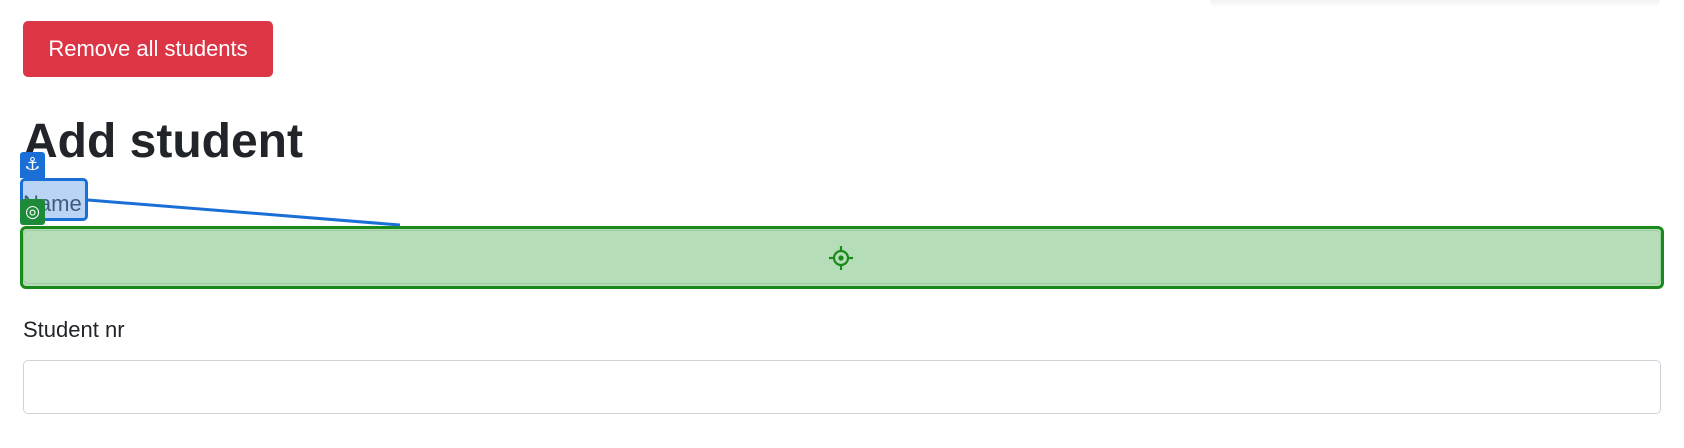 This screenshot has width=1684, height=448. Describe the element at coordinates (148, 49) in the screenshot. I see `remove-all-students-button: Remove all students` at that location.